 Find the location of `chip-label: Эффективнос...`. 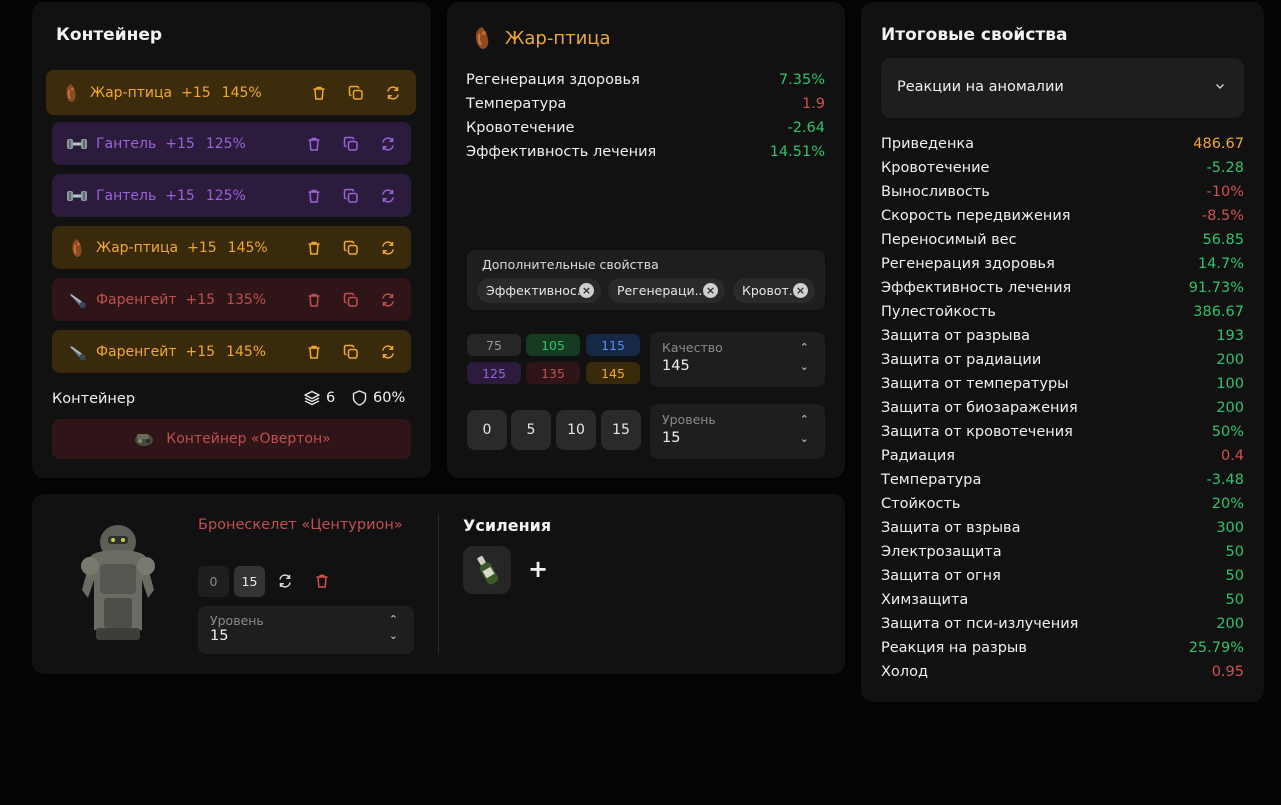

chip-label: Эффективнос... is located at coordinates (537, 290).